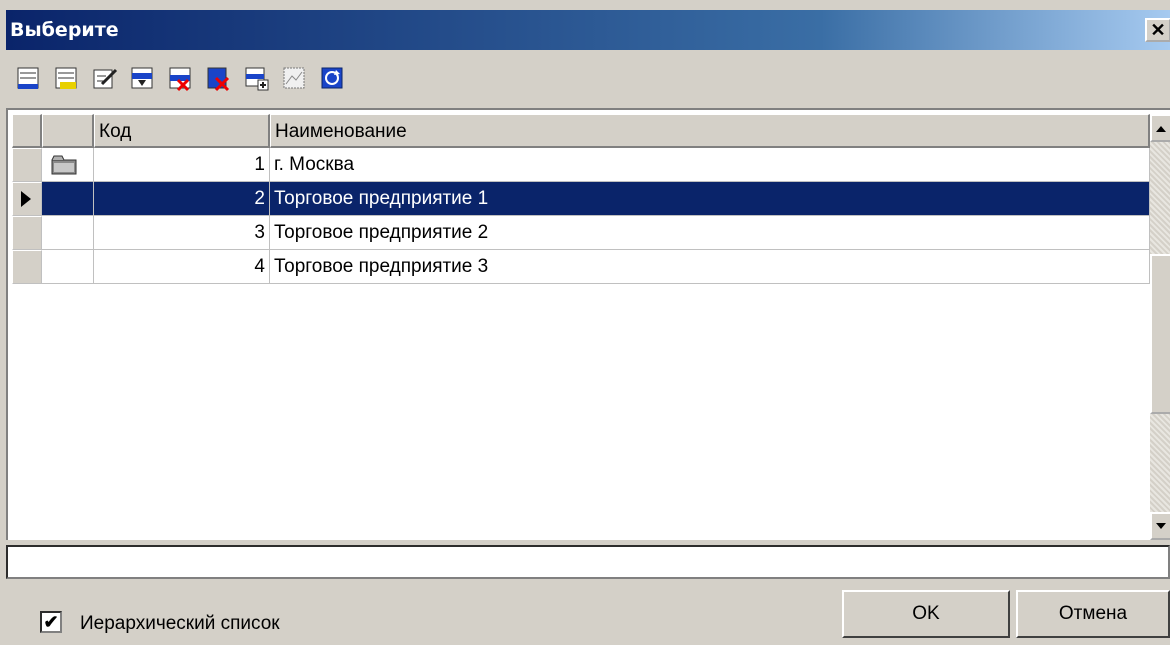  I want to click on column-header-code: Код, so click(182, 131).